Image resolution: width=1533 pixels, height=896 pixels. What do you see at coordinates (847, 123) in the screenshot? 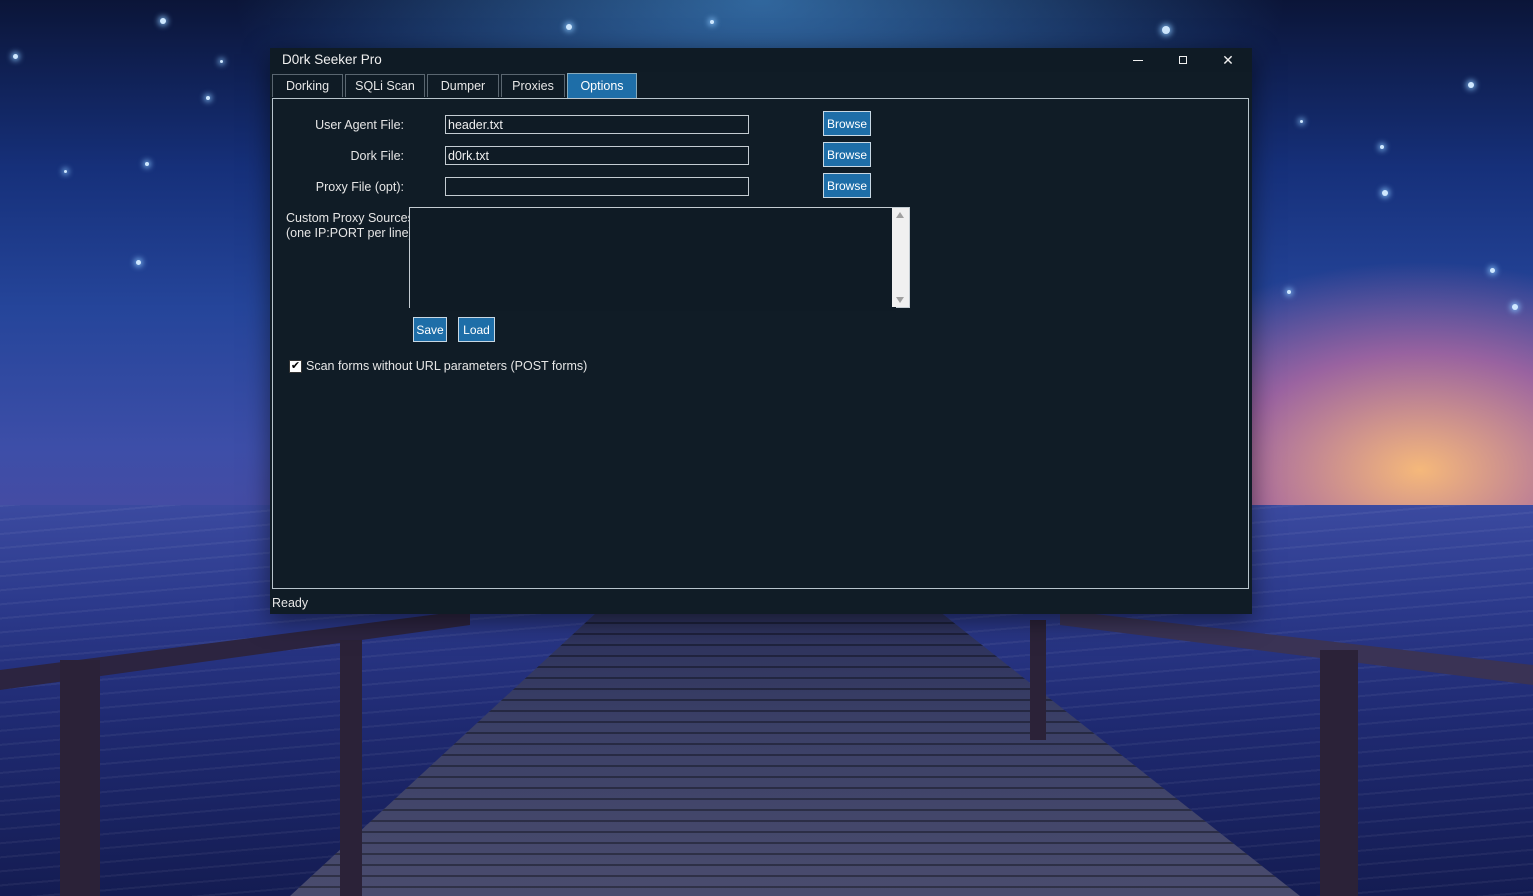
I see `user-agent-browse-button: Browse` at bounding box center [847, 123].